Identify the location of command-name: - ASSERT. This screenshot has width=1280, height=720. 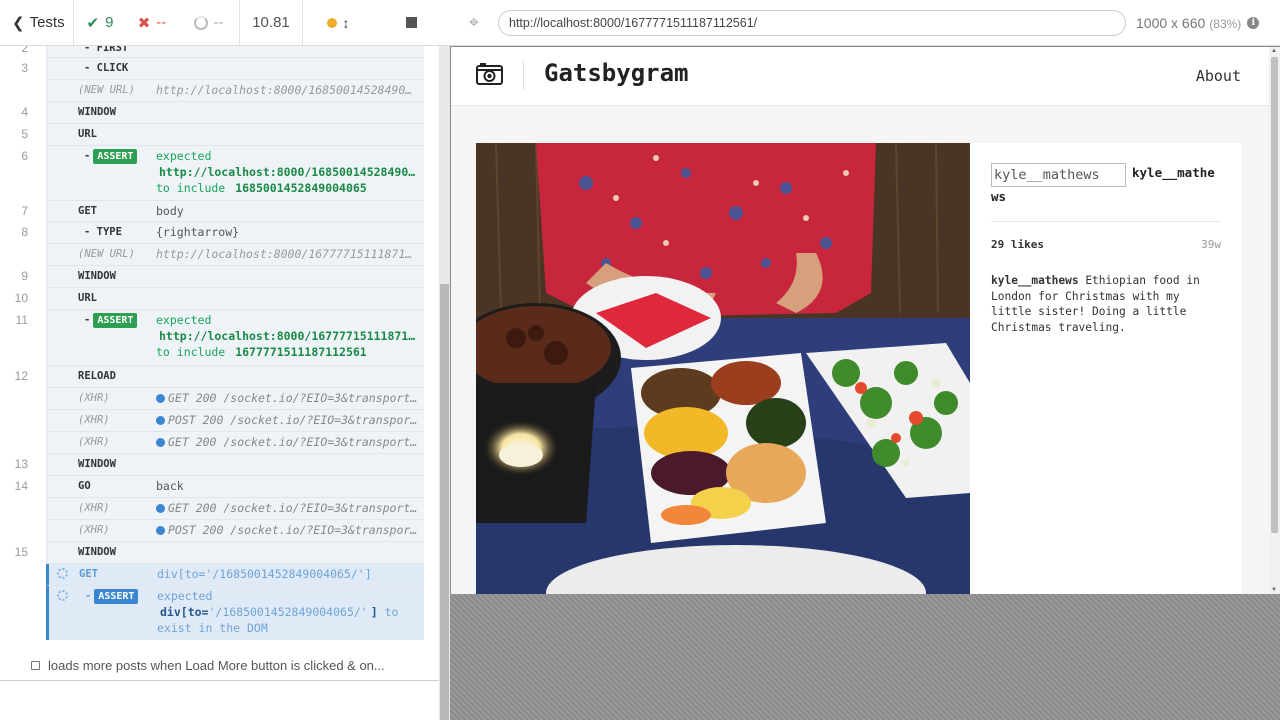
(102, 337).